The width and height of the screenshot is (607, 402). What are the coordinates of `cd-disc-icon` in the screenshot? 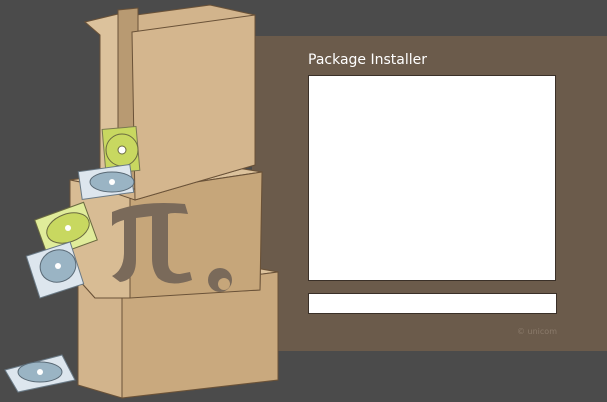 It's located at (40, 373).